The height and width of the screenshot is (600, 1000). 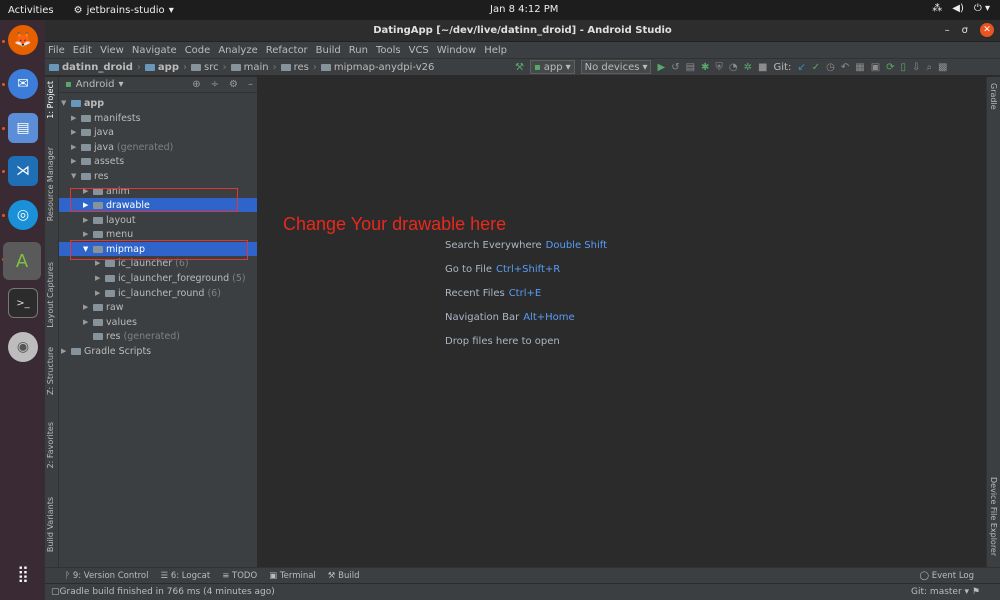 What do you see at coordinates (237, 50) in the screenshot?
I see `menu-analyze: Analyze` at bounding box center [237, 50].